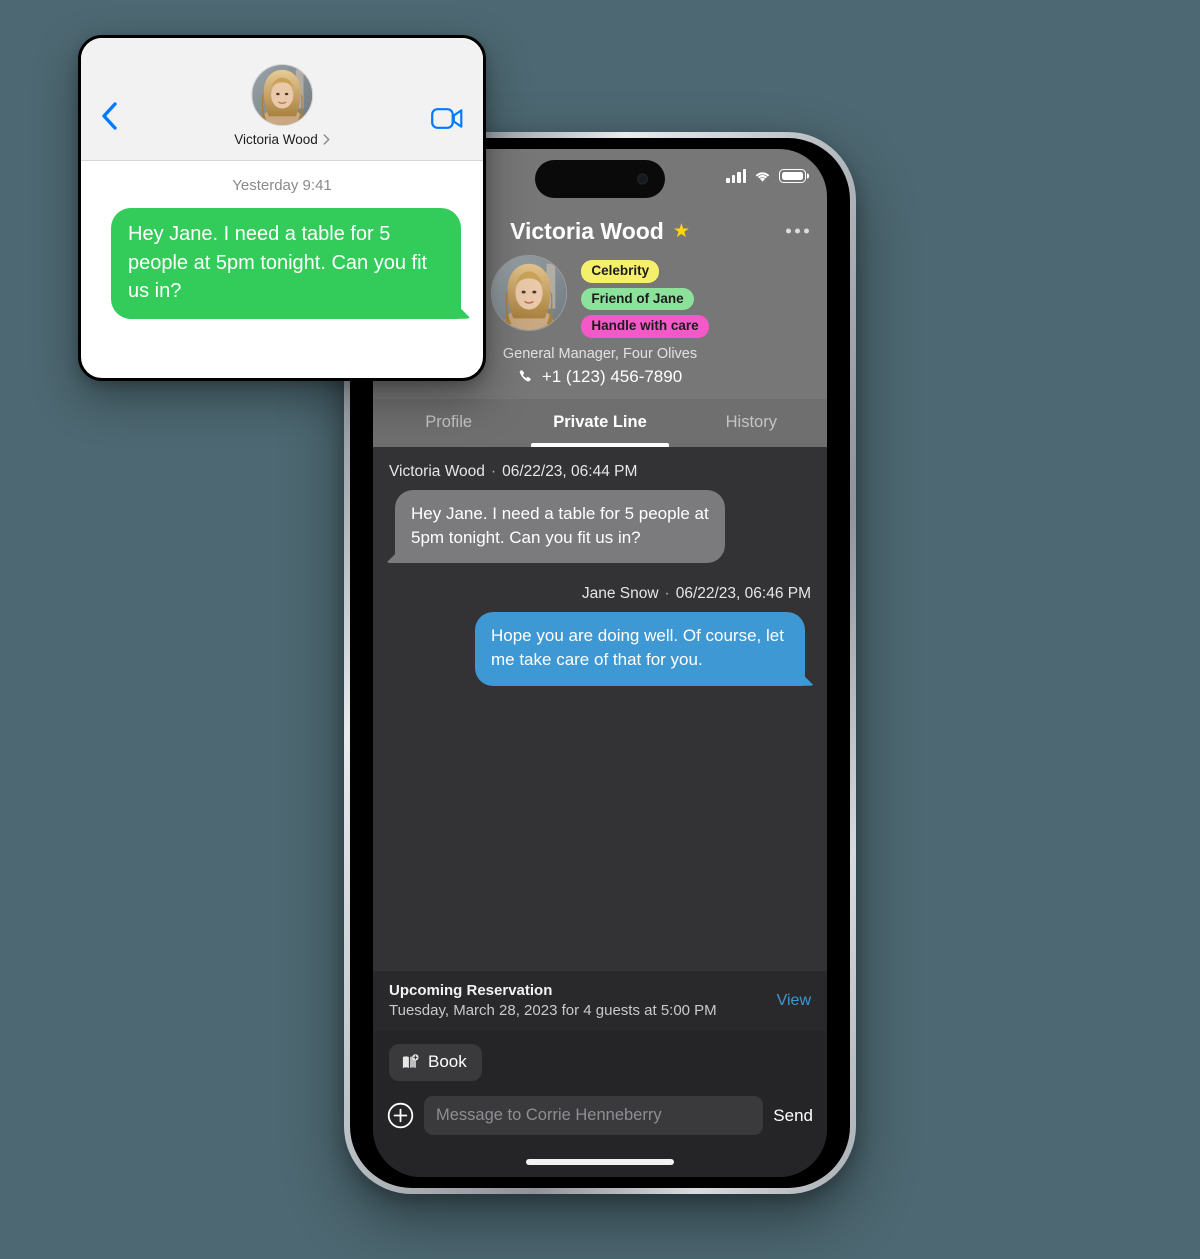  What do you see at coordinates (570, 471) in the screenshot?
I see `message-timestamp: 06/22/23, 06:44 PM` at bounding box center [570, 471].